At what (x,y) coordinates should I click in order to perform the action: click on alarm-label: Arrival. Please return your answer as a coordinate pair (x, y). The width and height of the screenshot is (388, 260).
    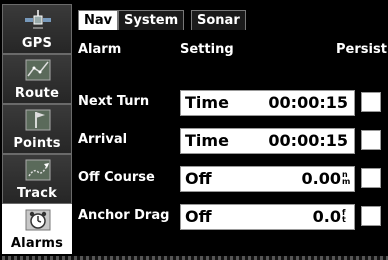
    Looking at the image, I should click on (103, 139).